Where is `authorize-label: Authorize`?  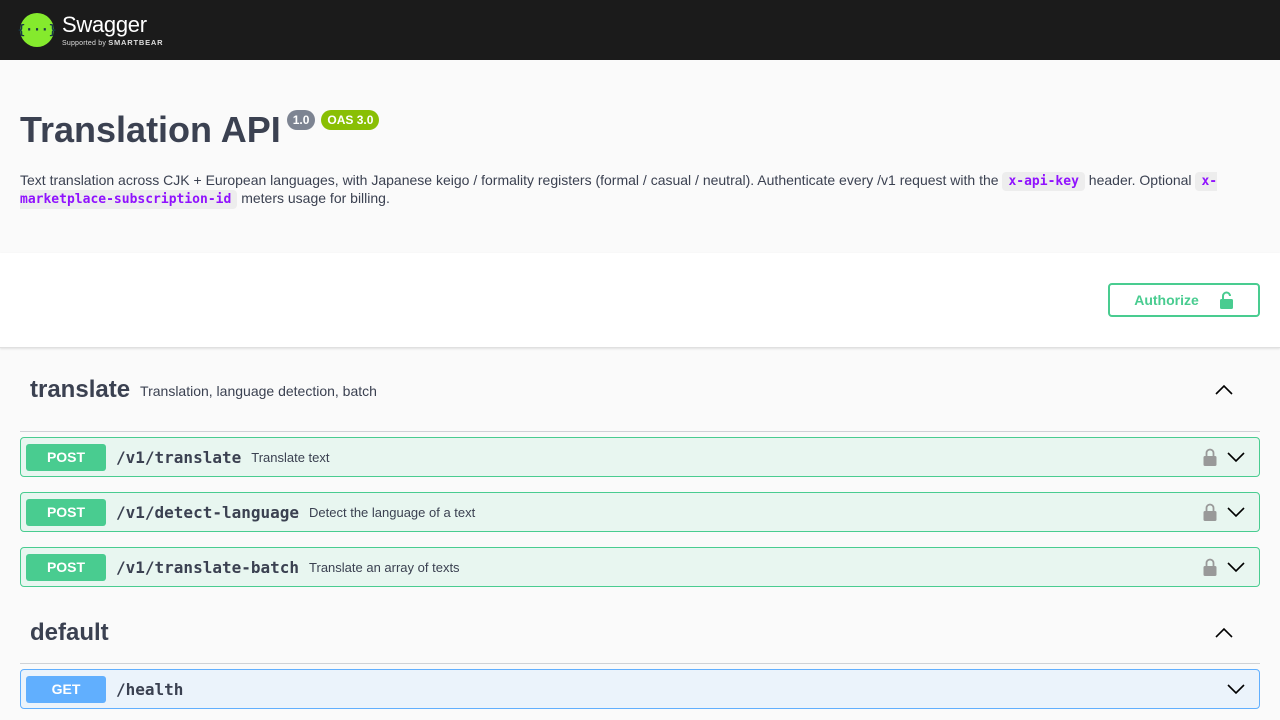
authorize-label: Authorize is located at coordinates (1166, 300).